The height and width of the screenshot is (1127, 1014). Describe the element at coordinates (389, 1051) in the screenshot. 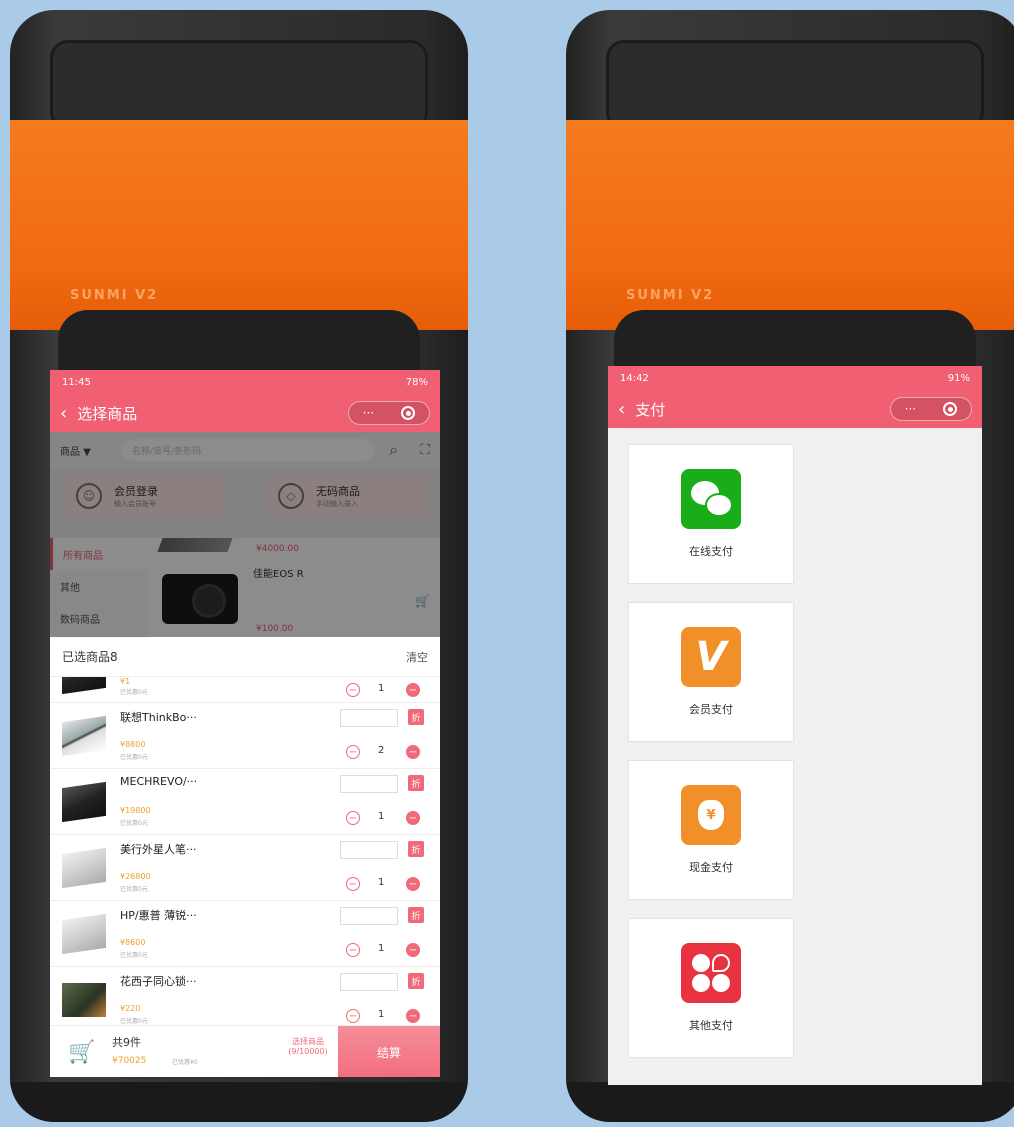

I see `checkout-button: 结算` at that location.